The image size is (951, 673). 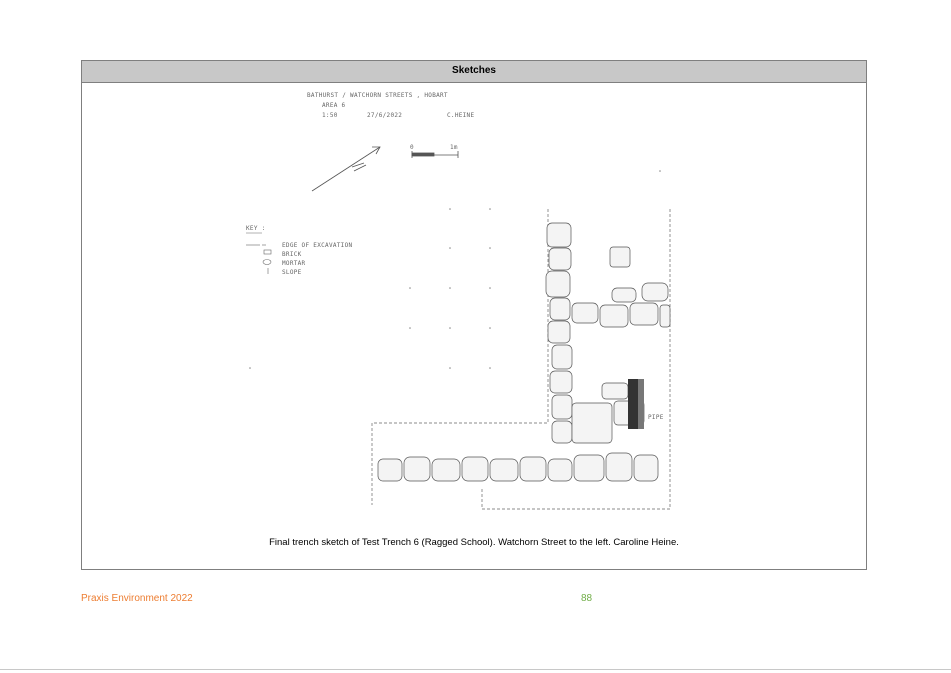 What do you see at coordinates (377, 95) in the screenshot?
I see `sketch-title-line1: BATHURST / WATCHORN STREETS , HOBART` at bounding box center [377, 95].